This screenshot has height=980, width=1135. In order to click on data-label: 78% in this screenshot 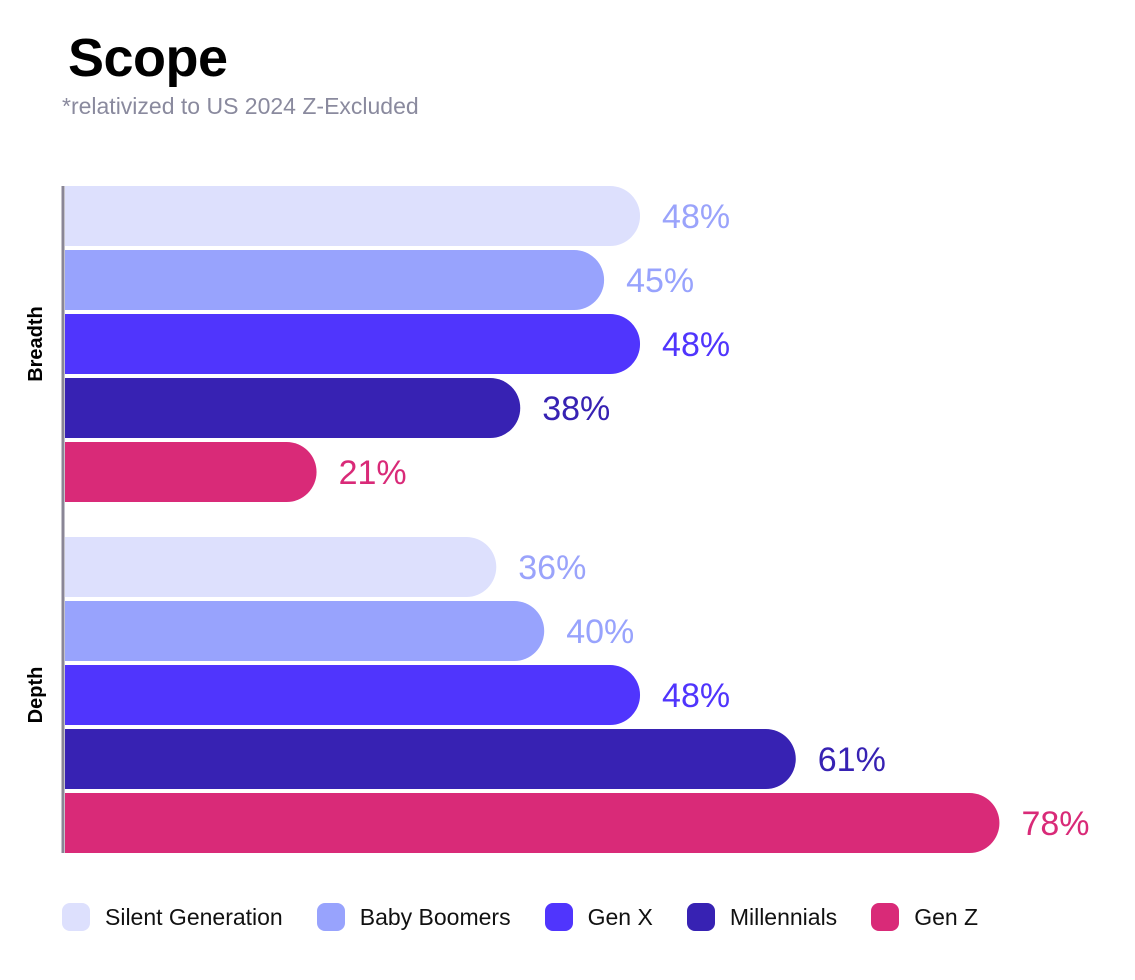, I will do `click(1055, 824)`.